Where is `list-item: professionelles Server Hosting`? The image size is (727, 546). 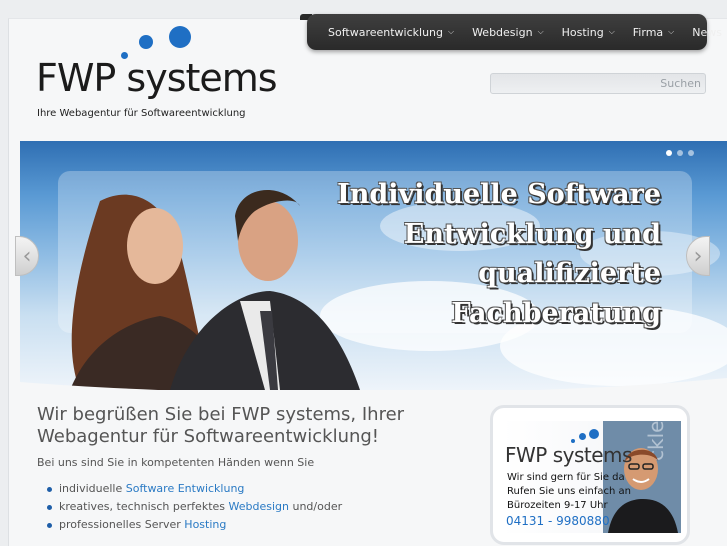 list-item: professionelles Server Hosting is located at coordinates (194, 525).